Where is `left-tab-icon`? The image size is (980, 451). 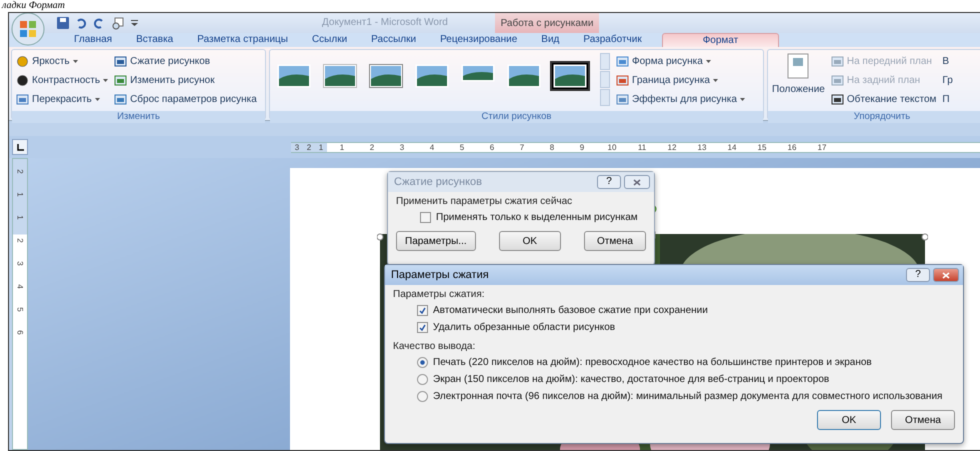
left-tab-icon is located at coordinates (20, 147).